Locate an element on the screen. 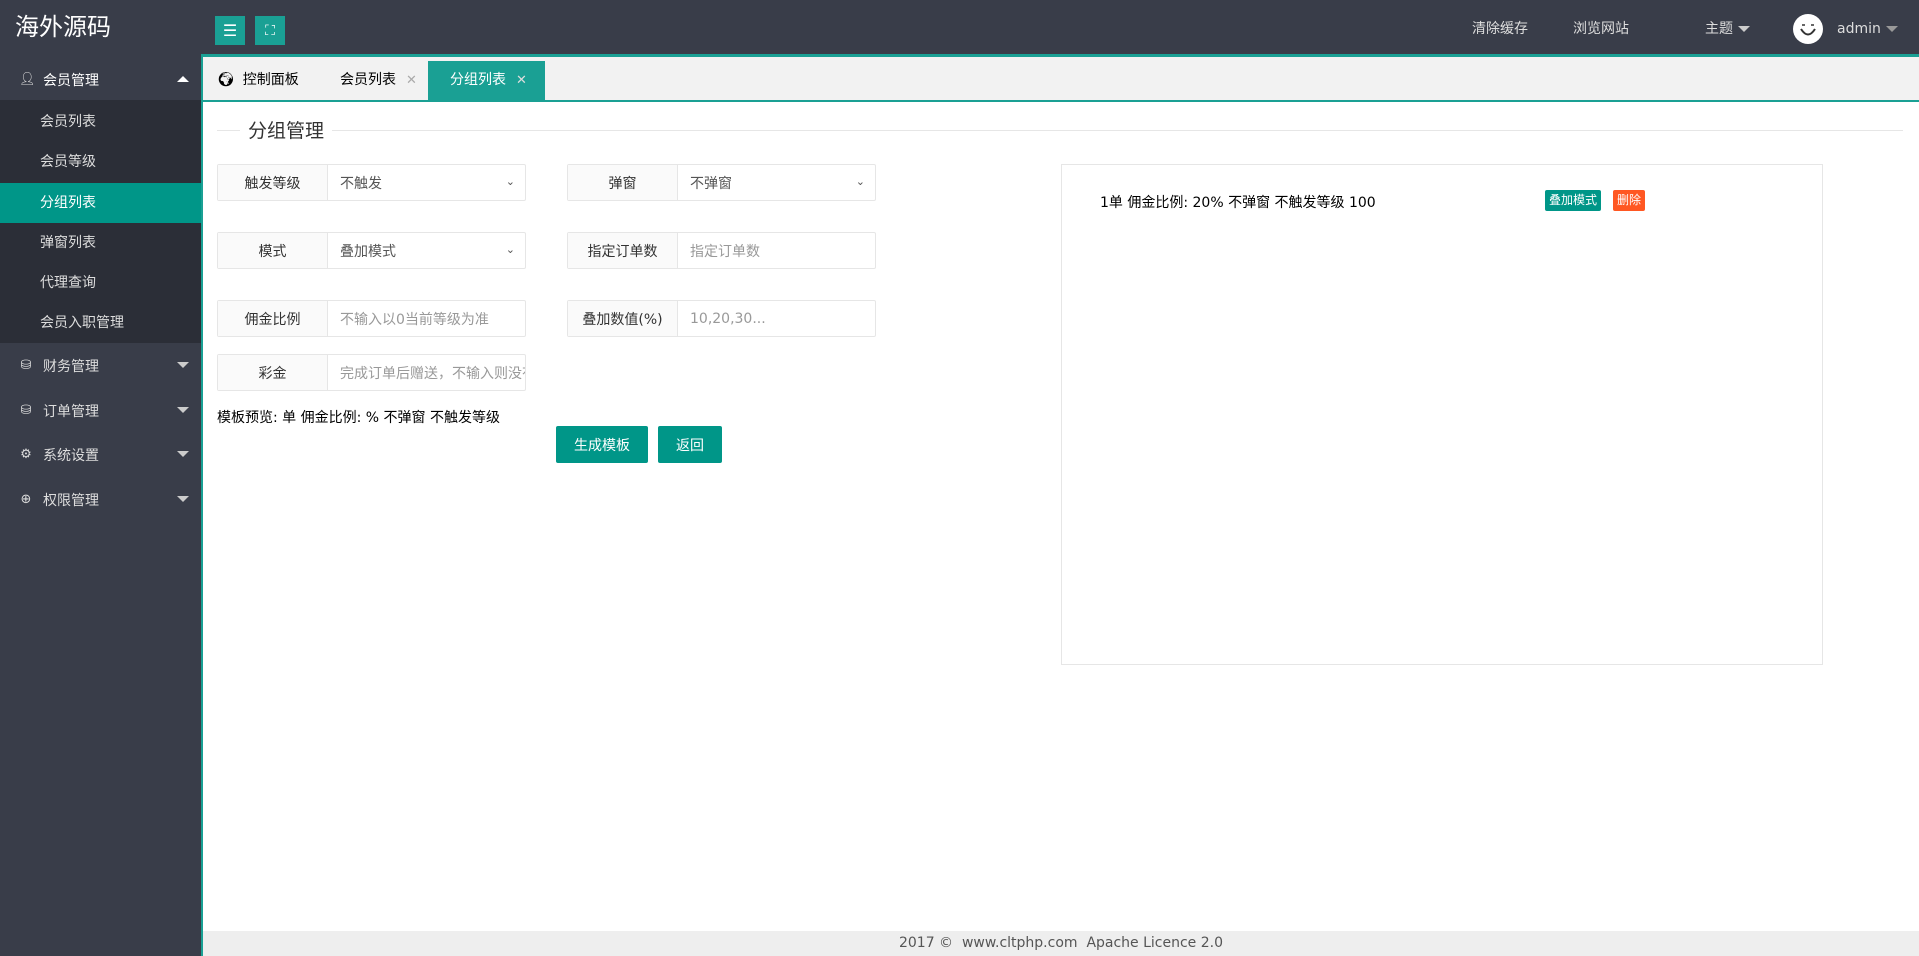 The height and width of the screenshot is (956, 1919). content-border is located at coordinates (202, 506).